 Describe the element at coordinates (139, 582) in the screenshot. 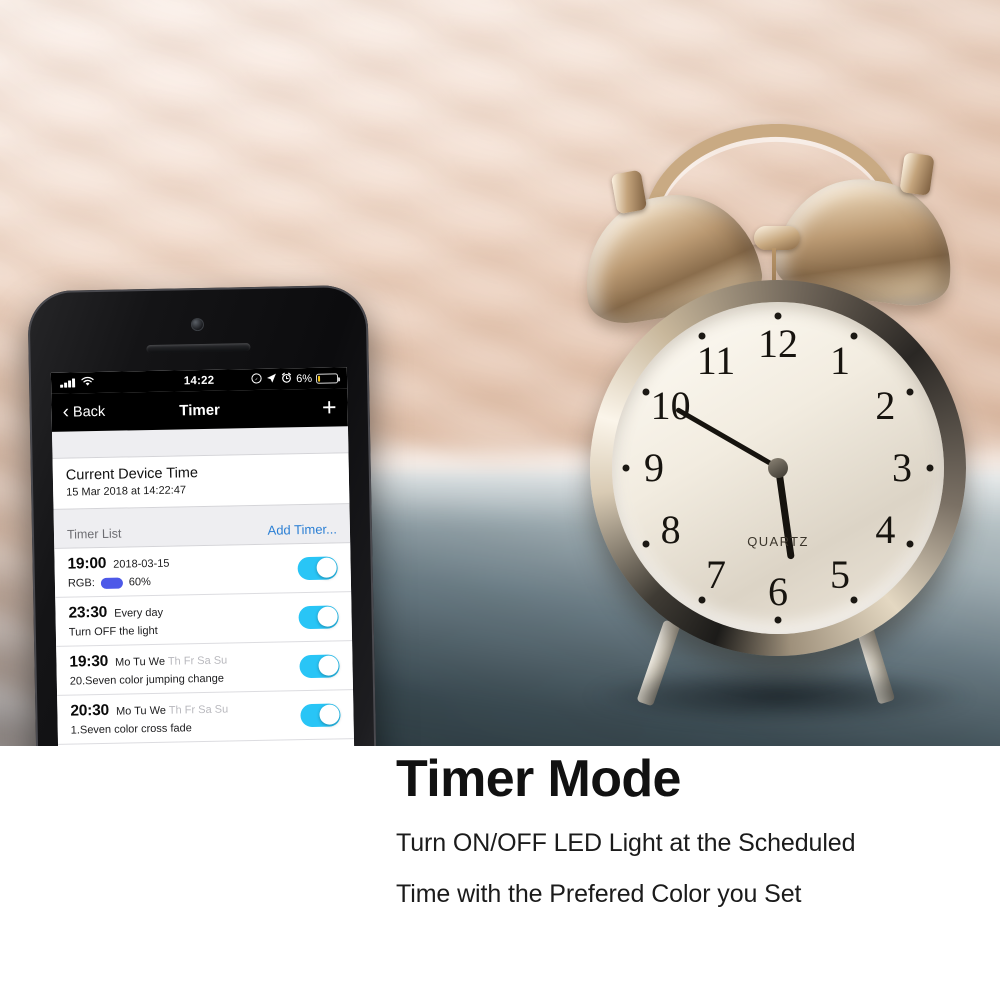

I see `brightness-value: 60%` at that location.